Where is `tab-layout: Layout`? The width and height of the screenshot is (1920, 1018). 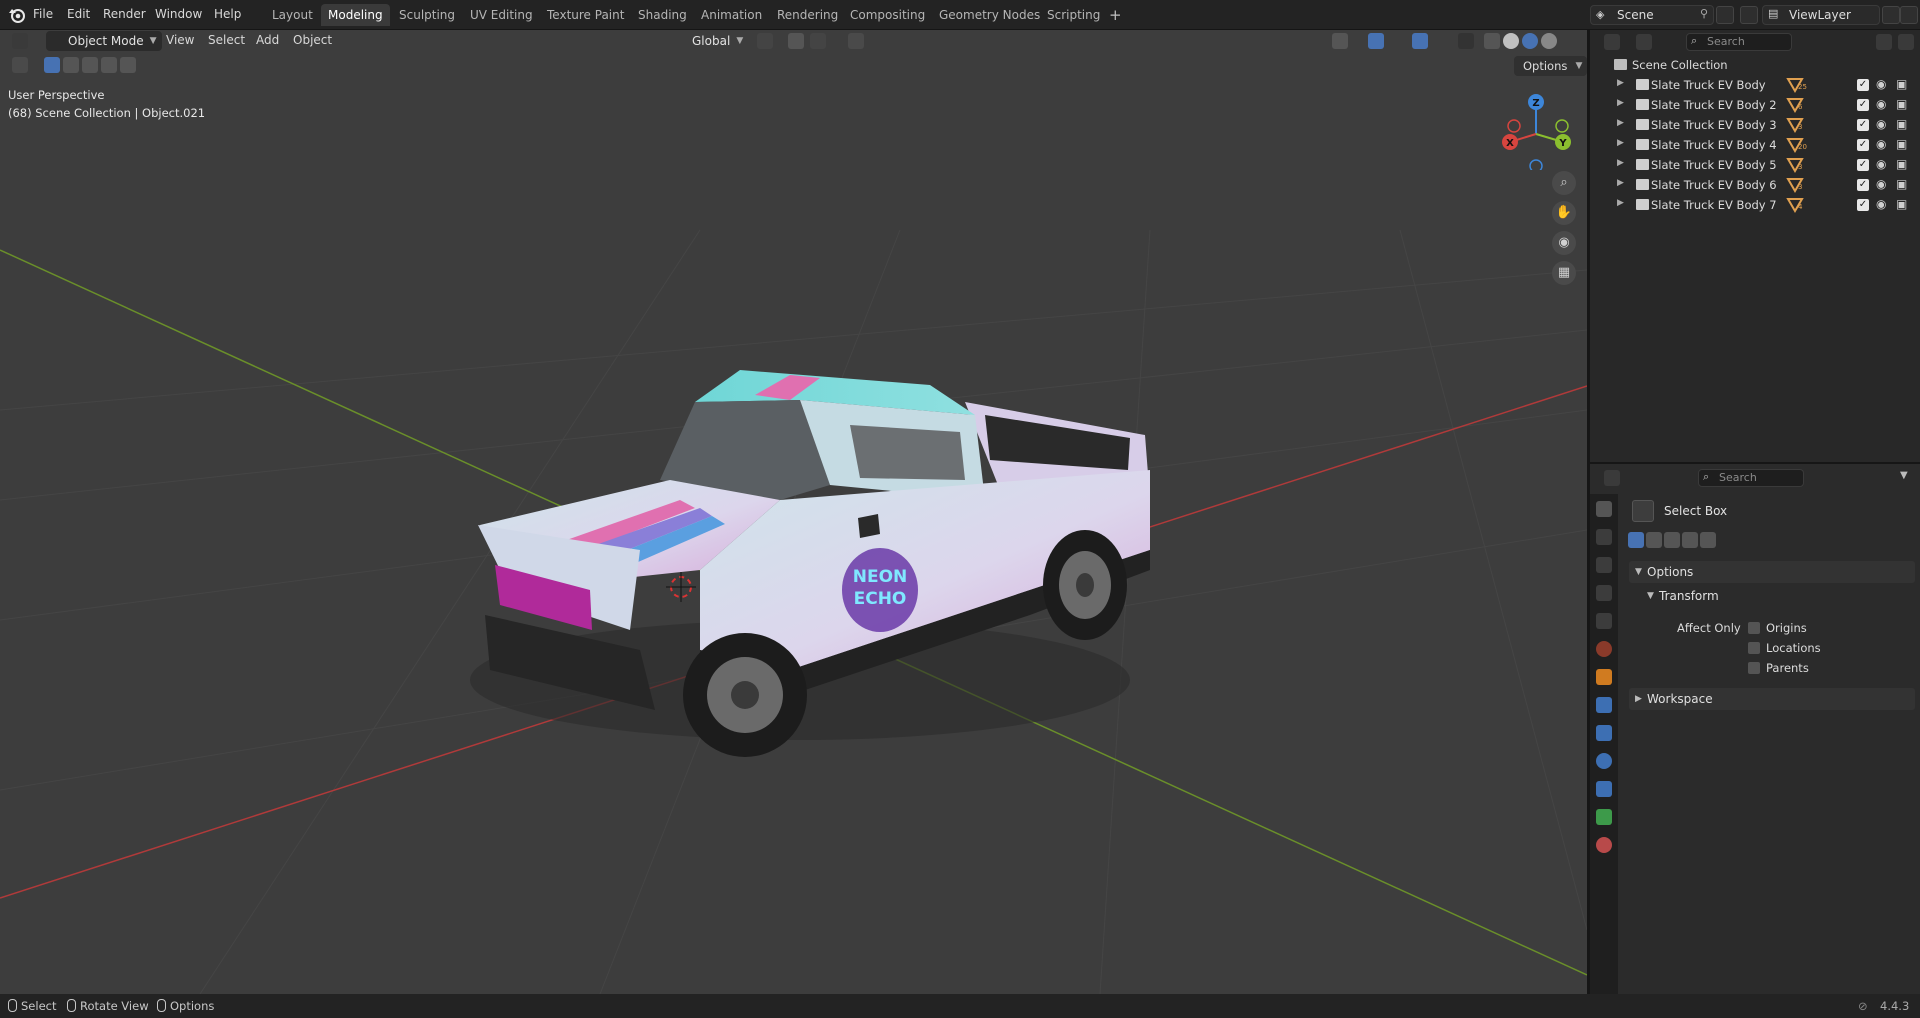 tab-layout: Layout is located at coordinates (292, 15).